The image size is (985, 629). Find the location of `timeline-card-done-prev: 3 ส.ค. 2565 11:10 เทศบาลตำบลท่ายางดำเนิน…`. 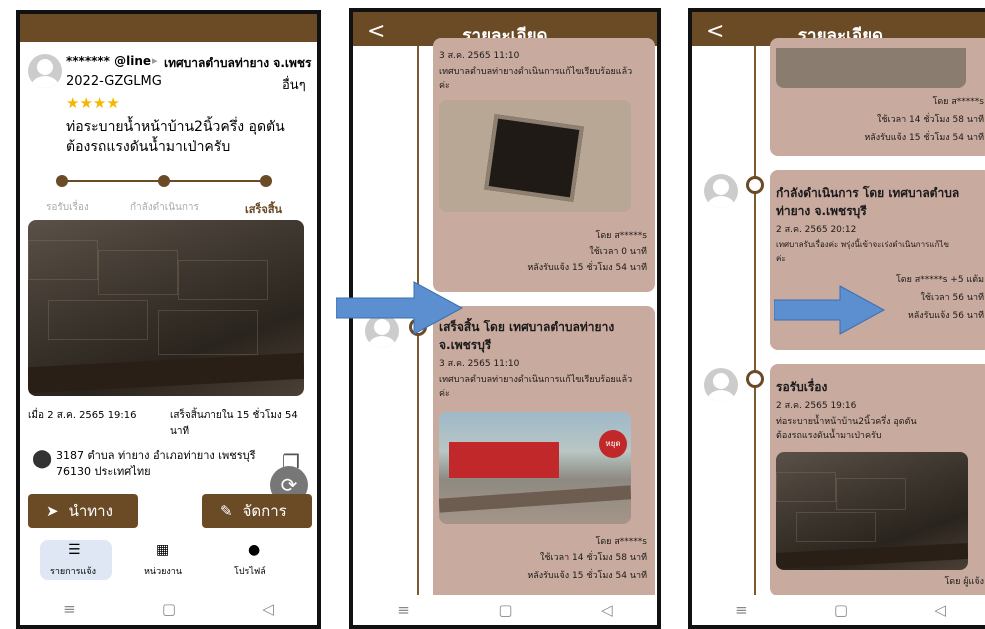

timeline-card-done-prev: 3 ส.ค. 2565 11:10 เทศบาลตำบลท่ายางดำเนิน… is located at coordinates (544, 165).